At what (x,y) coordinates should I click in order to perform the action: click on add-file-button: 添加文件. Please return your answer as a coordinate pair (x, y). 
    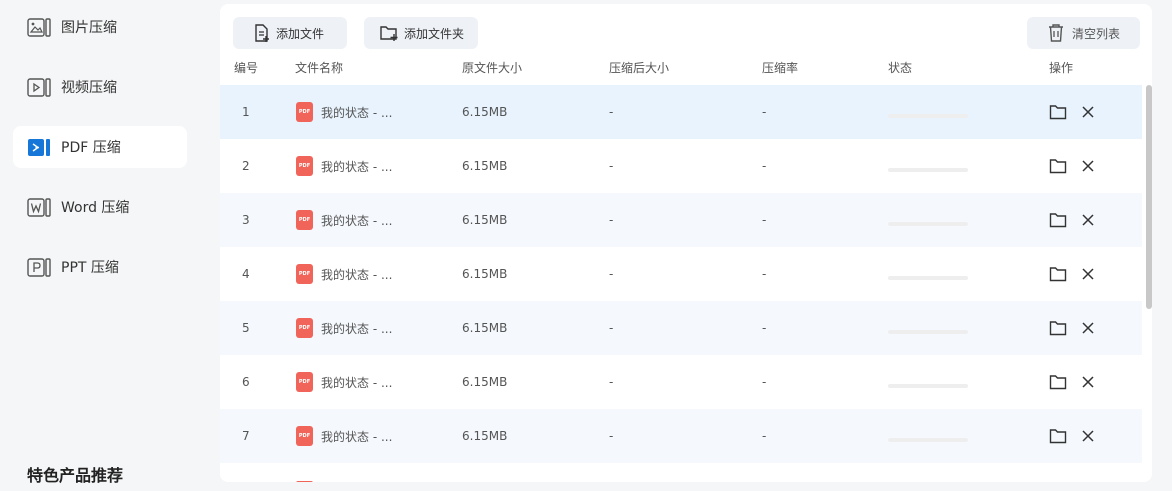
    Looking at the image, I should click on (290, 33).